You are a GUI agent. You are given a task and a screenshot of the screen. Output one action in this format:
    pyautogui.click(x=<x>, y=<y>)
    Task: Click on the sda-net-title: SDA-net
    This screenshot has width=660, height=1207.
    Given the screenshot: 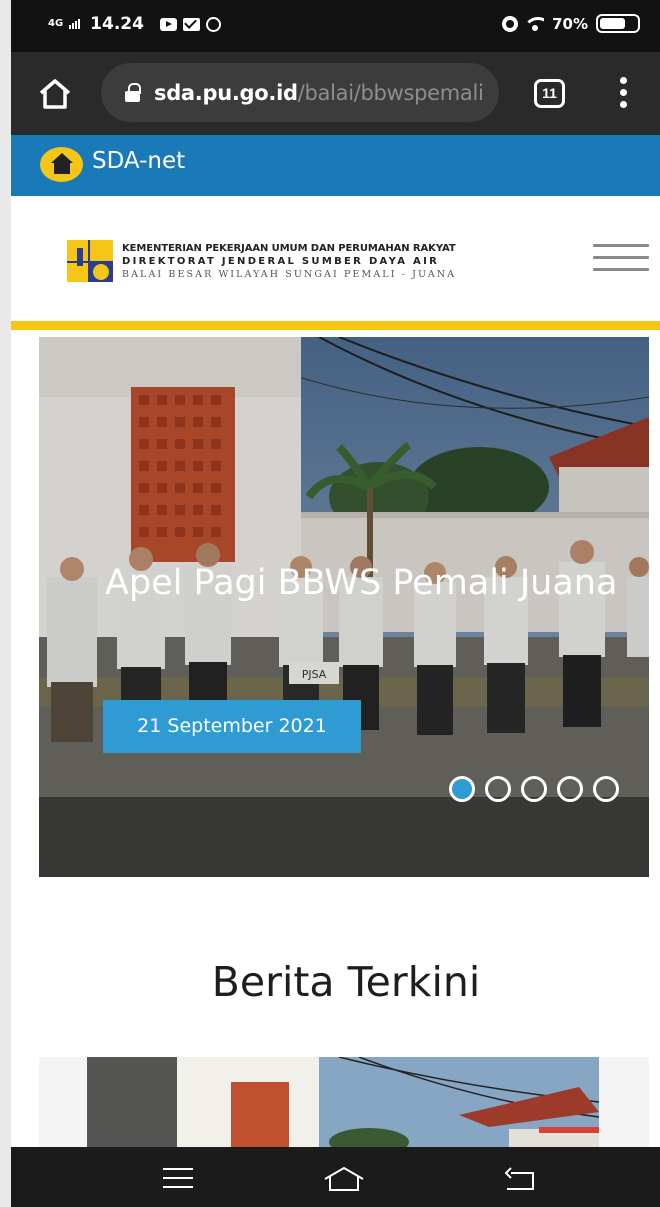 What is the action you would take?
    pyautogui.click(x=138, y=161)
    